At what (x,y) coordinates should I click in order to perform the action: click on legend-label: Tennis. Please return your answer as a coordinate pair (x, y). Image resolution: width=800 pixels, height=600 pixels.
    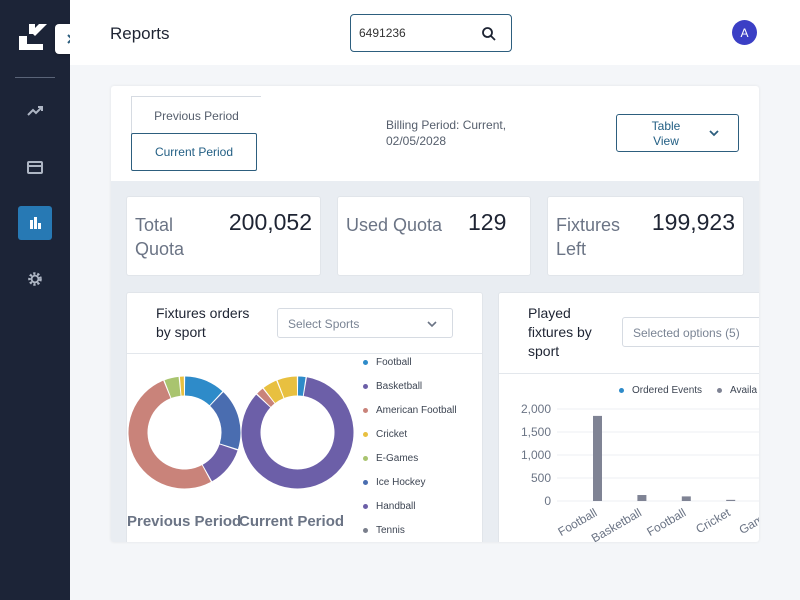
    Looking at the image, I should click on (390, 530).